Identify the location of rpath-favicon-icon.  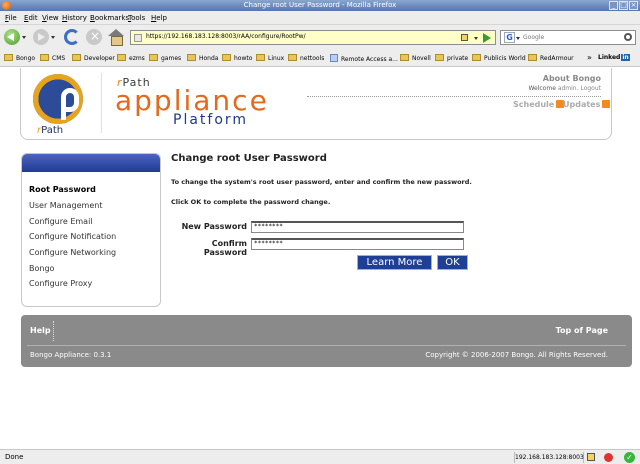
(334, 58).